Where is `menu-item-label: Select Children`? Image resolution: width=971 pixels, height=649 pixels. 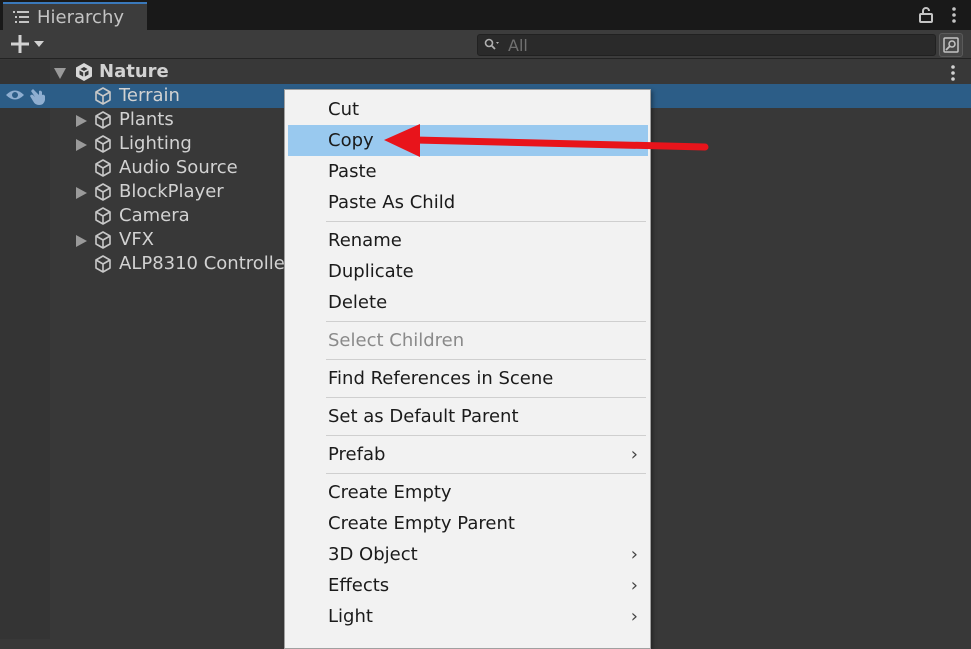
menu-item-label: Select Children is located at coordinates (396, 340).